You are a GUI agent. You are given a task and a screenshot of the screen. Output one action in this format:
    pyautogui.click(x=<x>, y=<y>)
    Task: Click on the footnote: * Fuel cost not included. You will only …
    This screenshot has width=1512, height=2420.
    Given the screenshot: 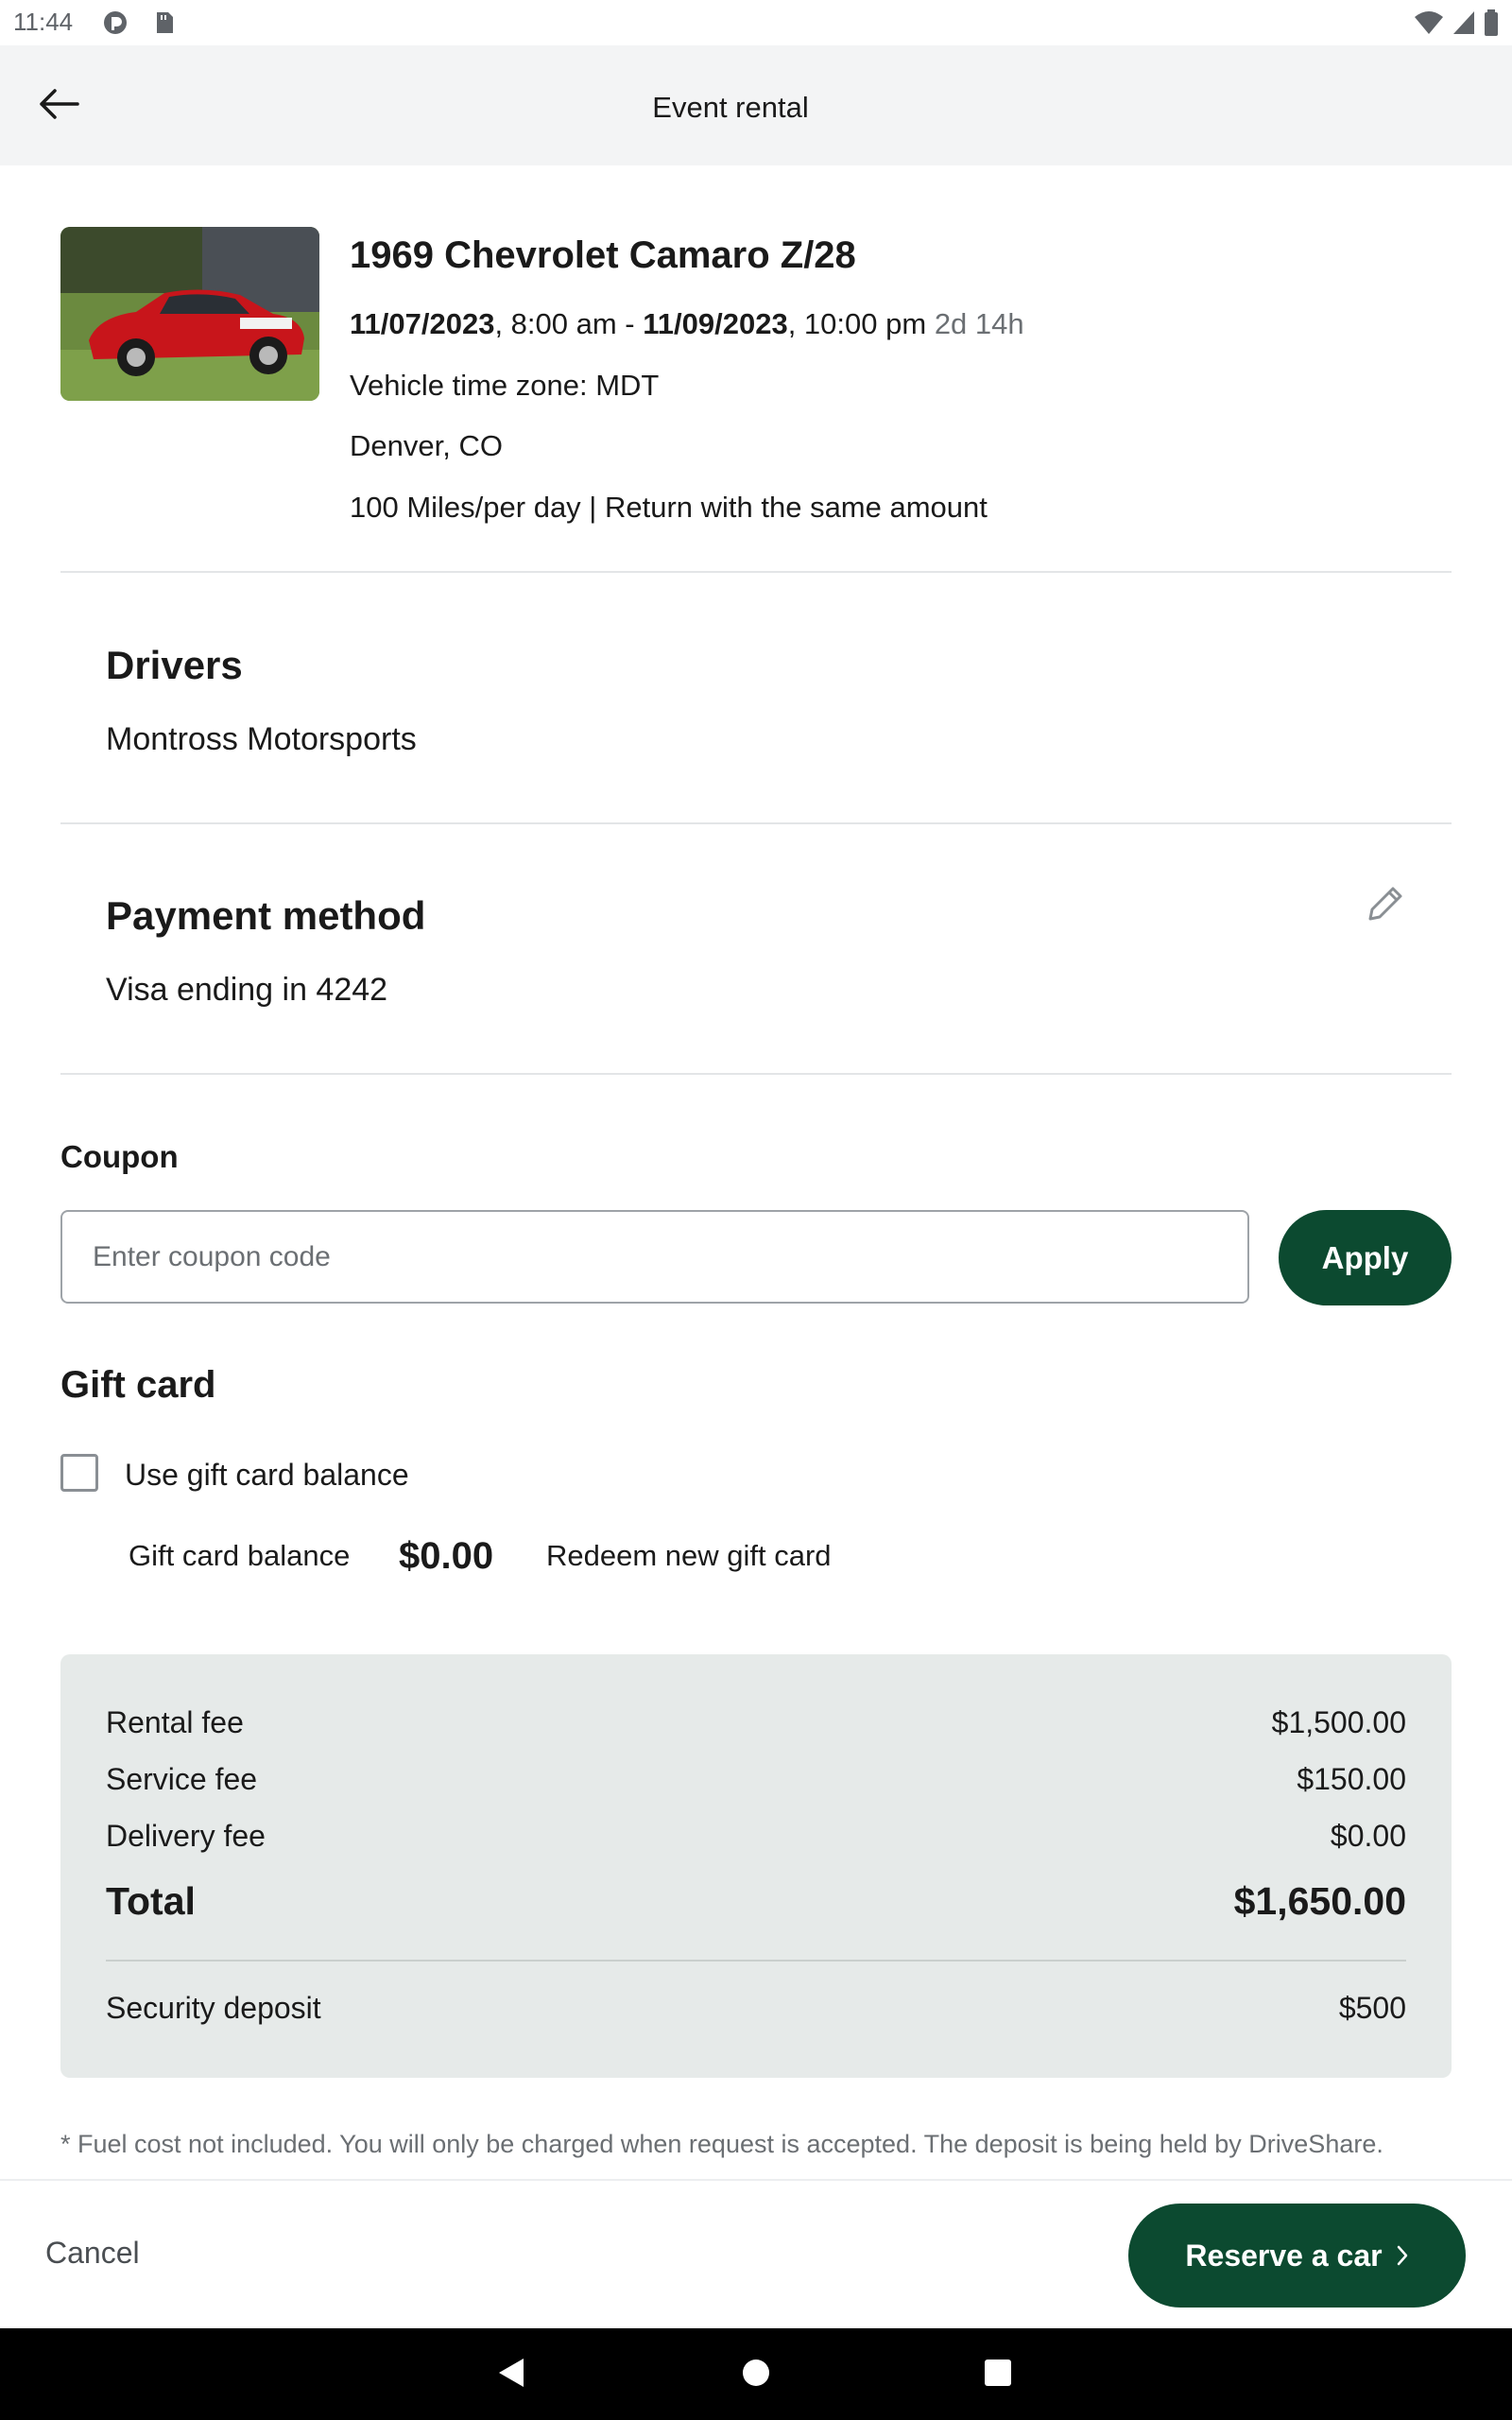 What is the action you would take?
    pyautogui.click(x=721, y=2144)
    